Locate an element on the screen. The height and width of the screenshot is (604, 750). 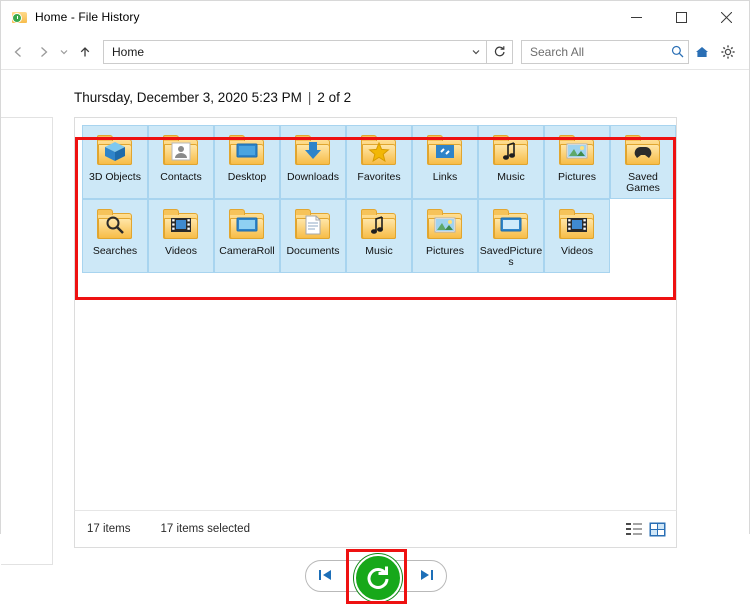
camera-roll-folder-icon is located at coordinates (247, 224).